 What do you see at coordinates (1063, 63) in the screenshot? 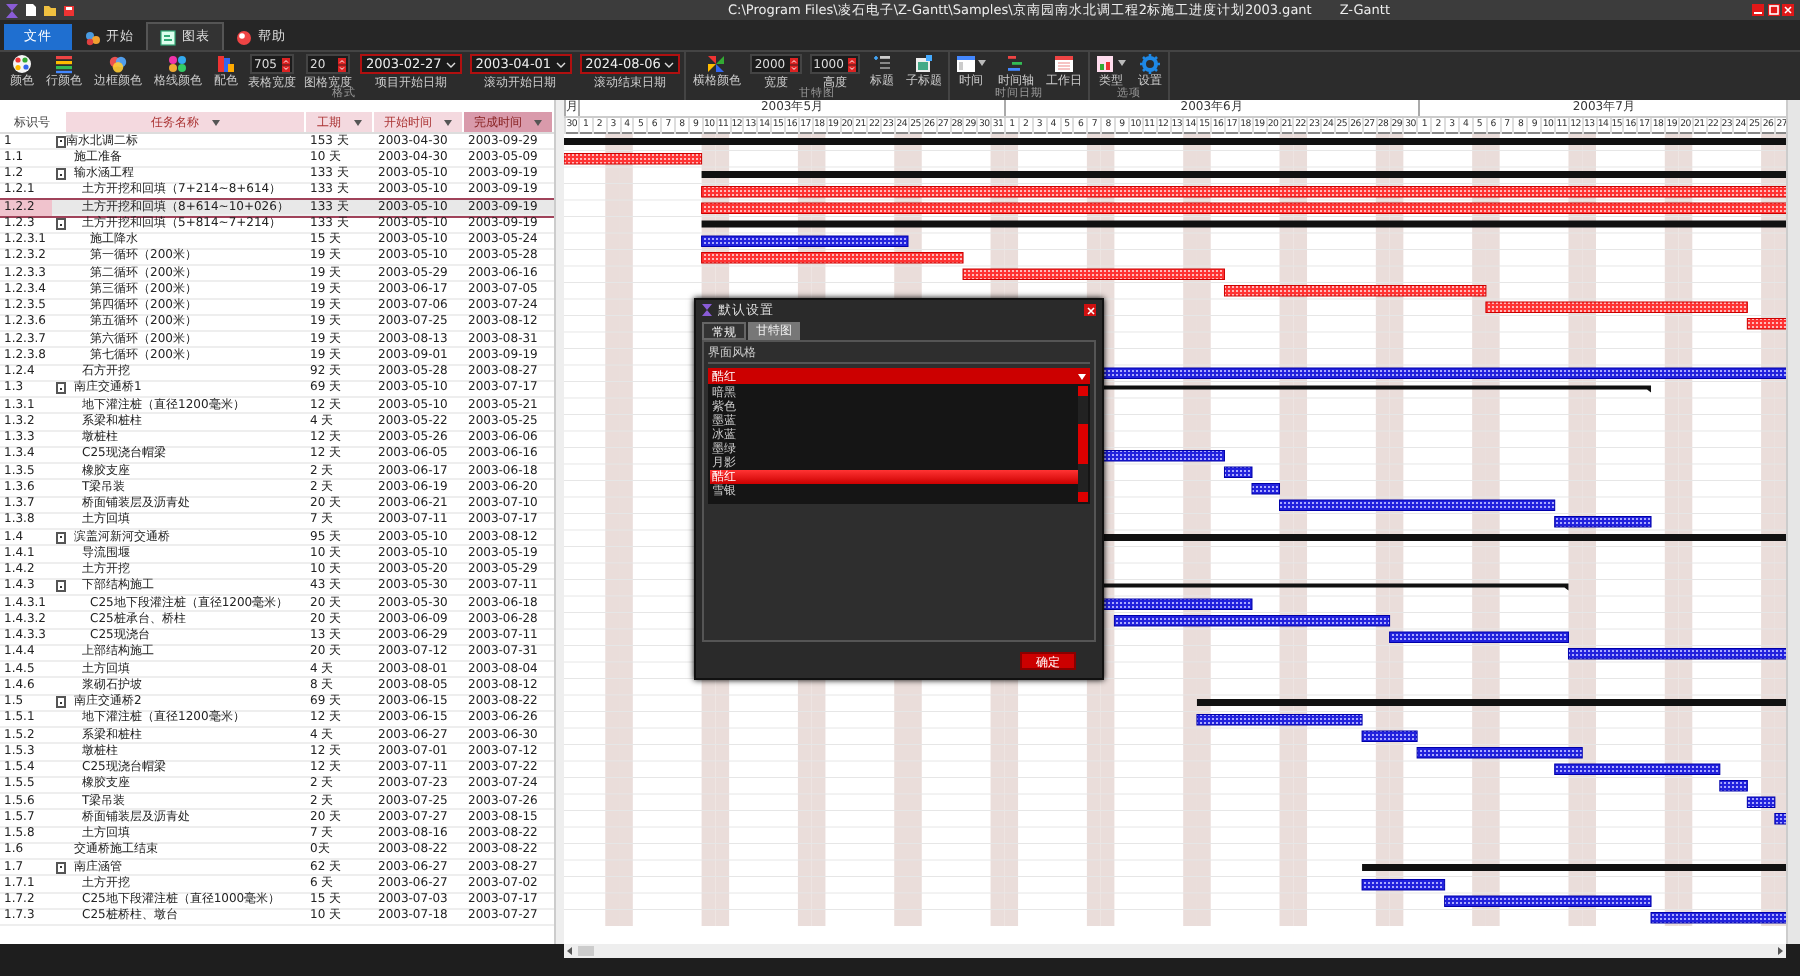
I see `calendar-grid-icon` at bounding box center [1063, 63].